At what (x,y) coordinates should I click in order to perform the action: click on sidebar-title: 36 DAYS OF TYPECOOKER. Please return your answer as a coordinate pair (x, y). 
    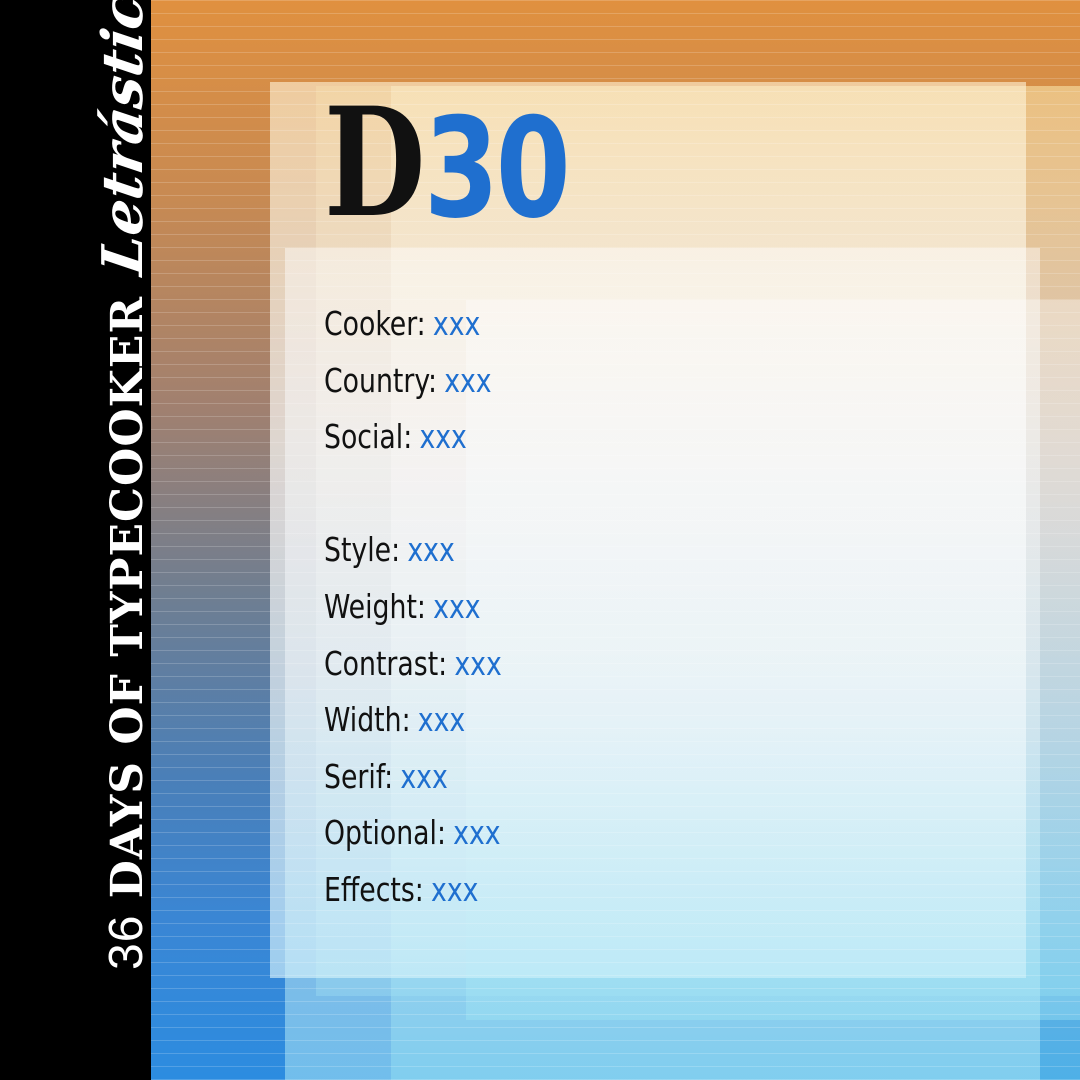
    Looking at the image, I should click on (126, 633).